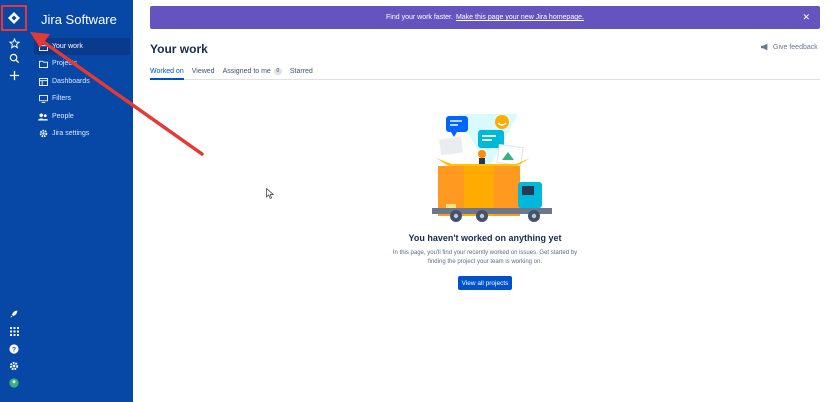  What do you see at coordinates (179, 49) in the screenshot?
I see `page-title: Your work` at bounding box center [179, 49].